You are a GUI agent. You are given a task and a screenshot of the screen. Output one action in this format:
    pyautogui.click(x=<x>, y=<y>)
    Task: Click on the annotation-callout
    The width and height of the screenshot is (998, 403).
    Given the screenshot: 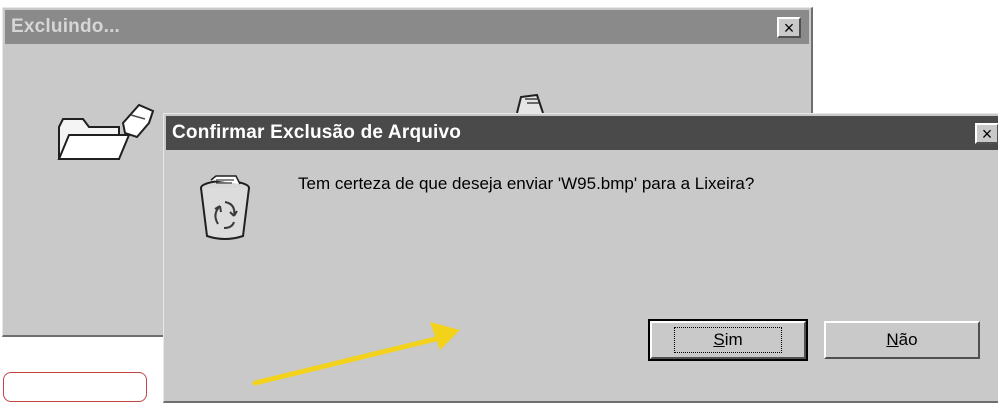 What is the action you would take?
    pyautogui.click(x=75, y=387)
    